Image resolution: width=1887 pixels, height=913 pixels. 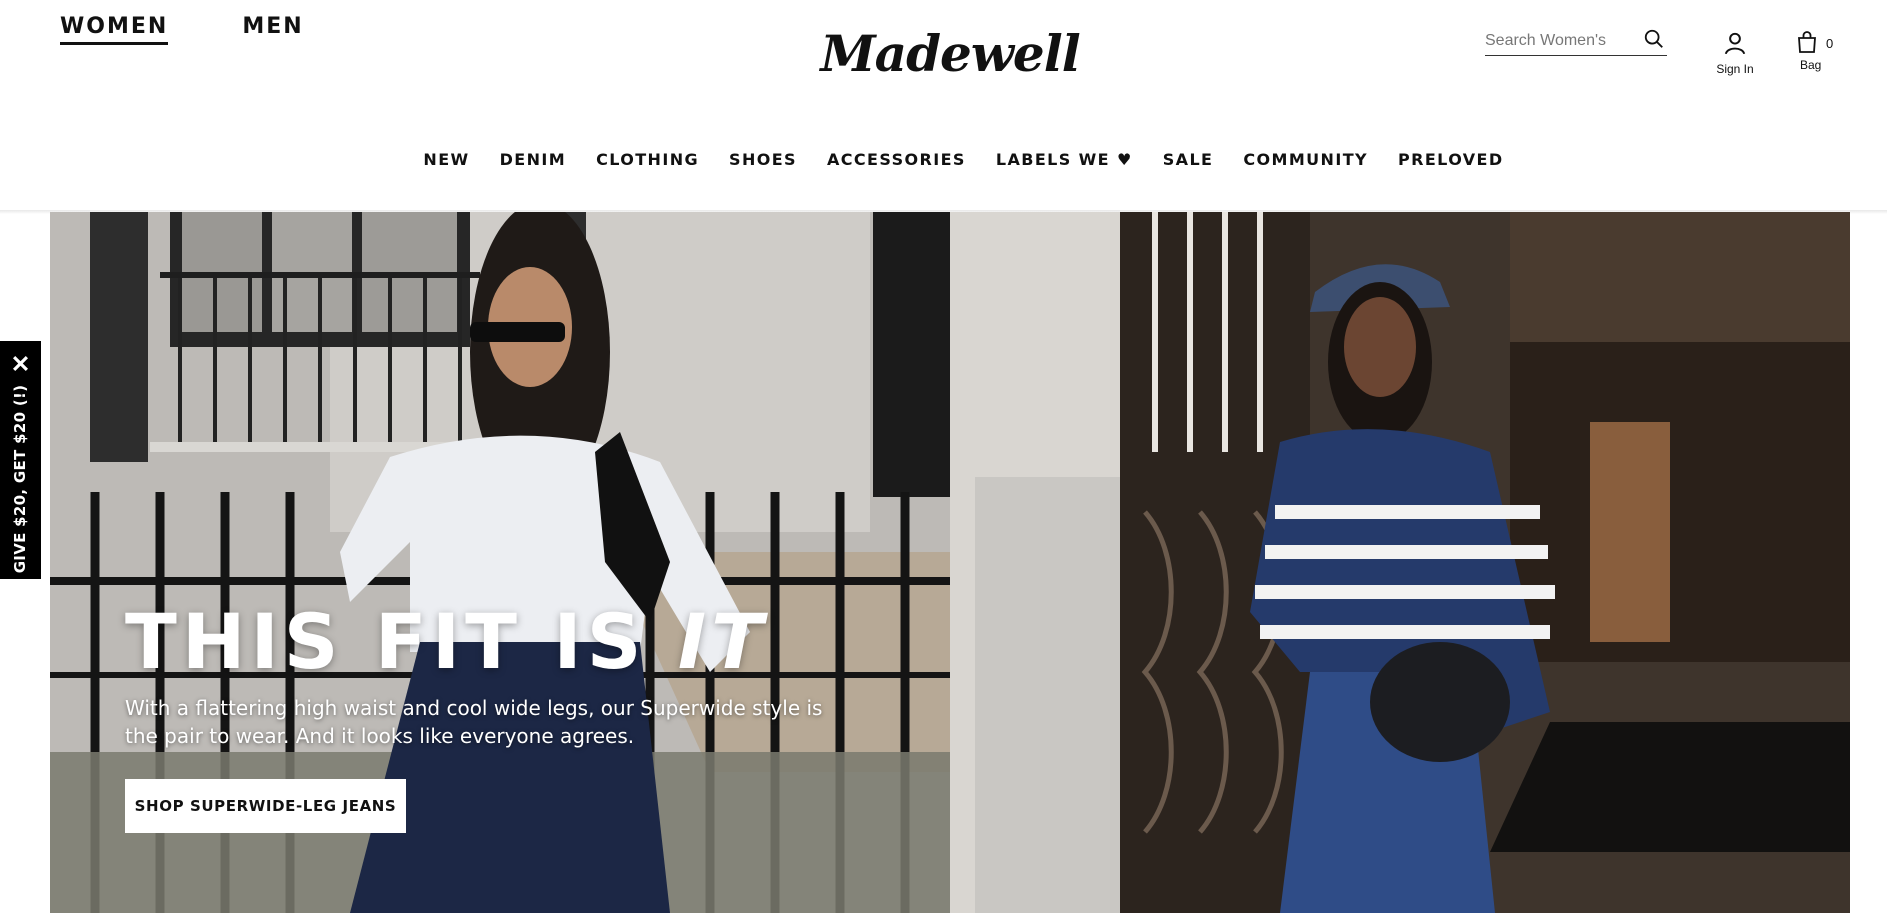 I want to click on nav-labels-we-love: LABELS WE ♥, so click(x=1064, y=159).